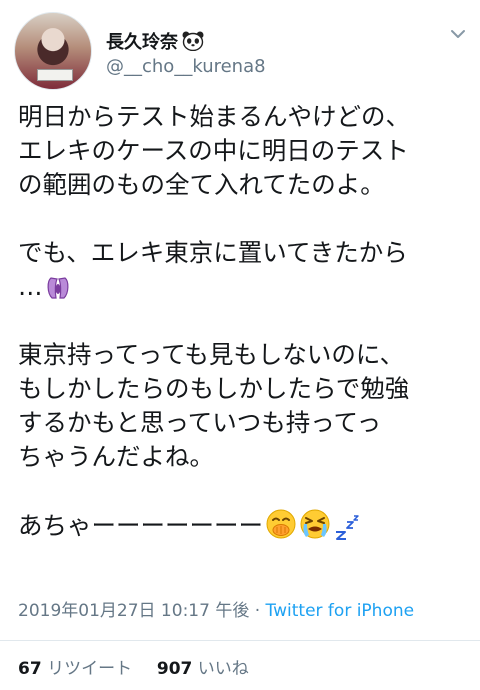  Describe the element at coordinates (142, 42) in the screenshot. I see `display-name-text: 長久玲奈` at that location.